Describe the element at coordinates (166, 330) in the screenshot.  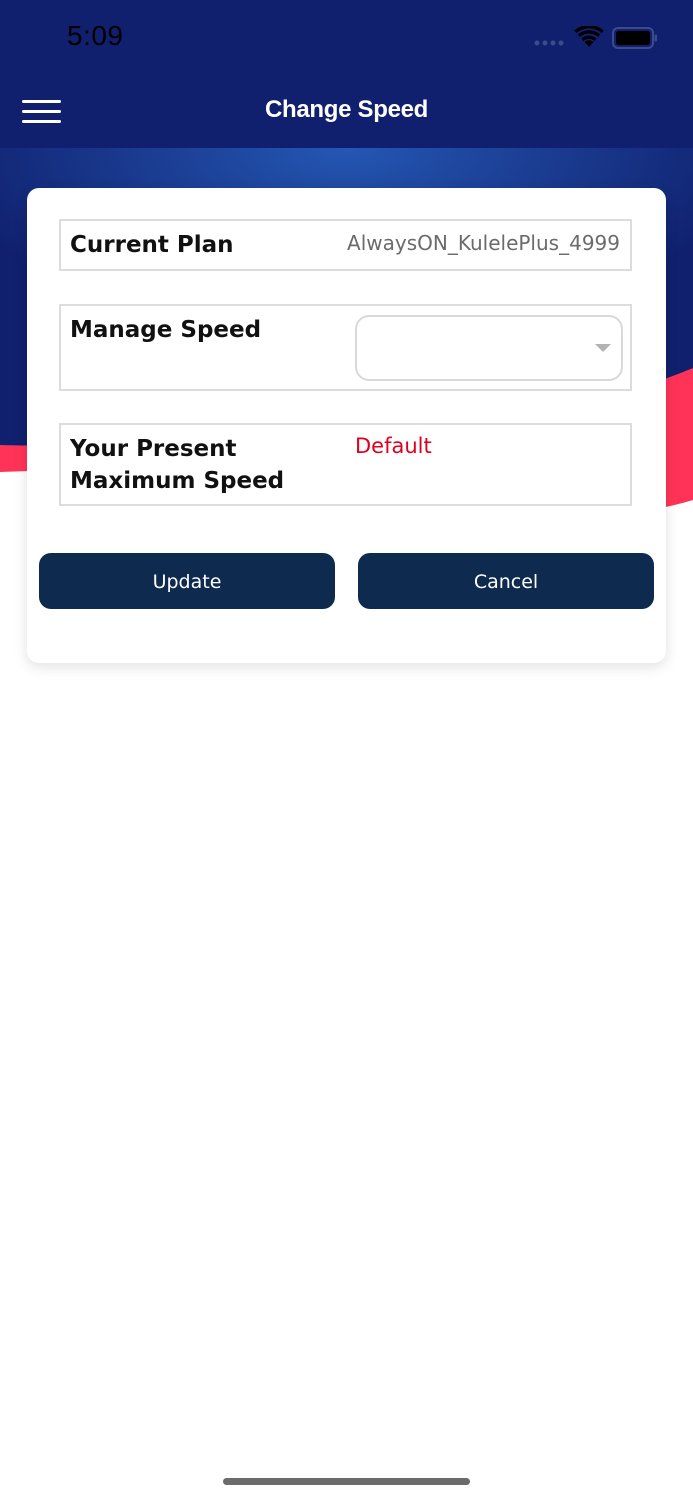
I see `manage-speed-label: Manage Speed` at that location.